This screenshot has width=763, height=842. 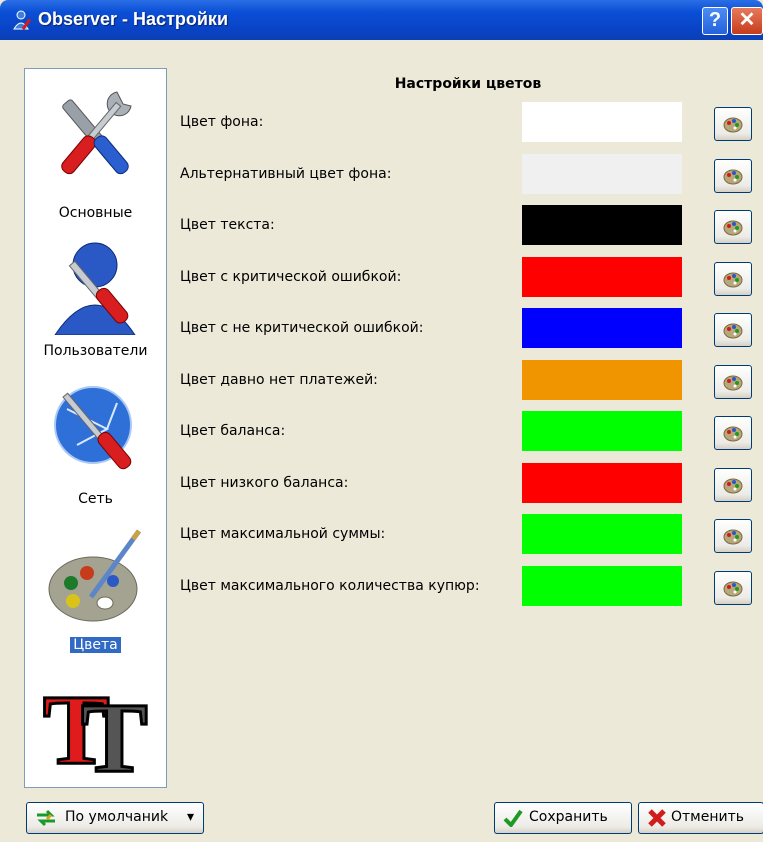 I want to click on sidebar-item-label: Основные, so click(x=95, y=213).